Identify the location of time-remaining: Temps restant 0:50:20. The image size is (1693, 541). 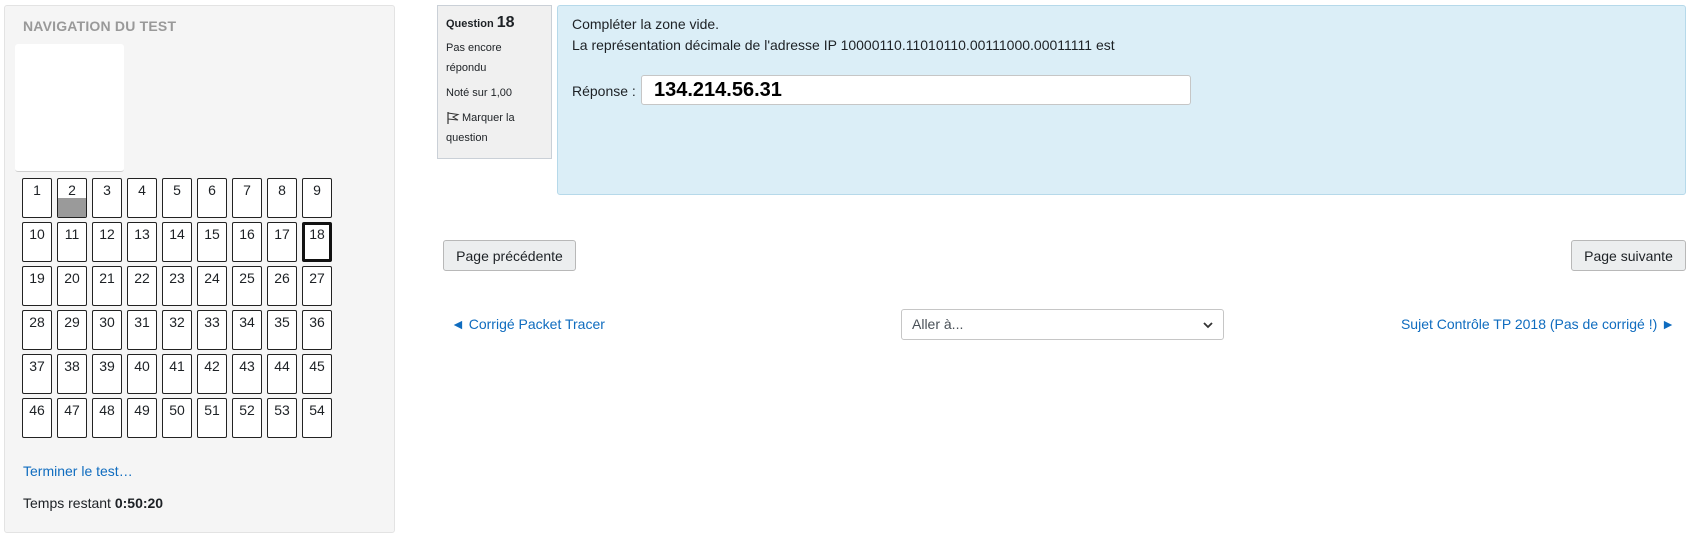
(93, 503).